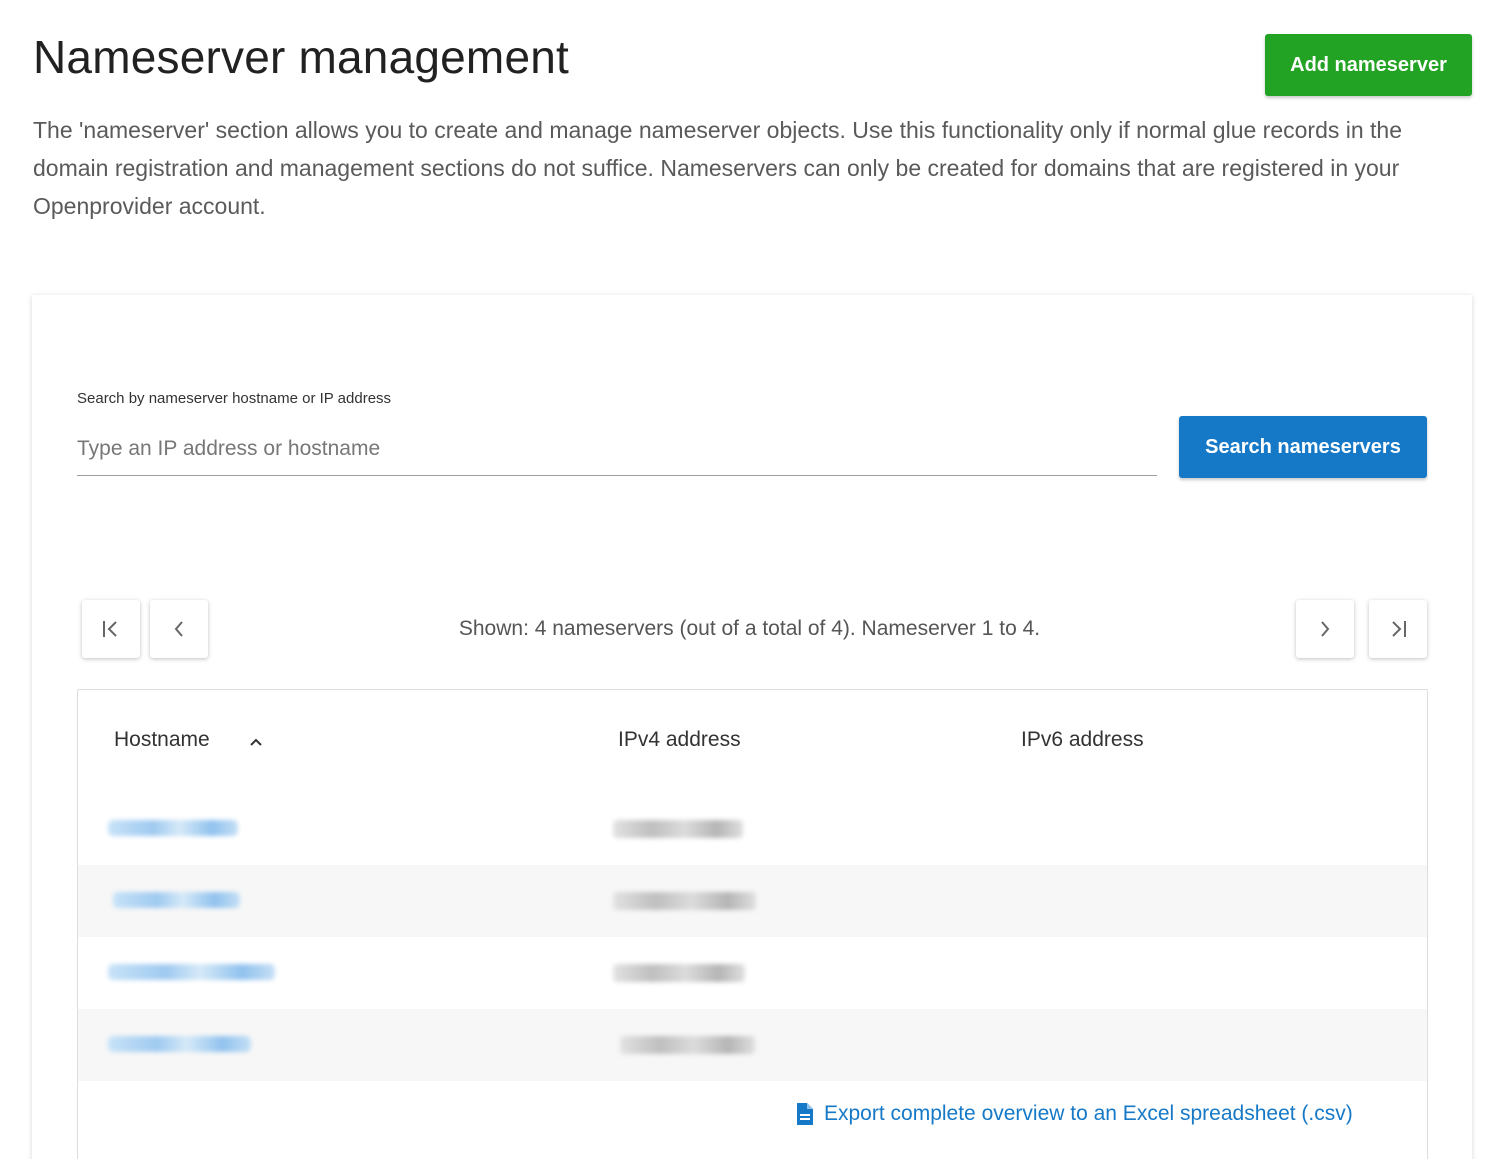  I want to click on sort-ascending-icon, so click(256, 742).